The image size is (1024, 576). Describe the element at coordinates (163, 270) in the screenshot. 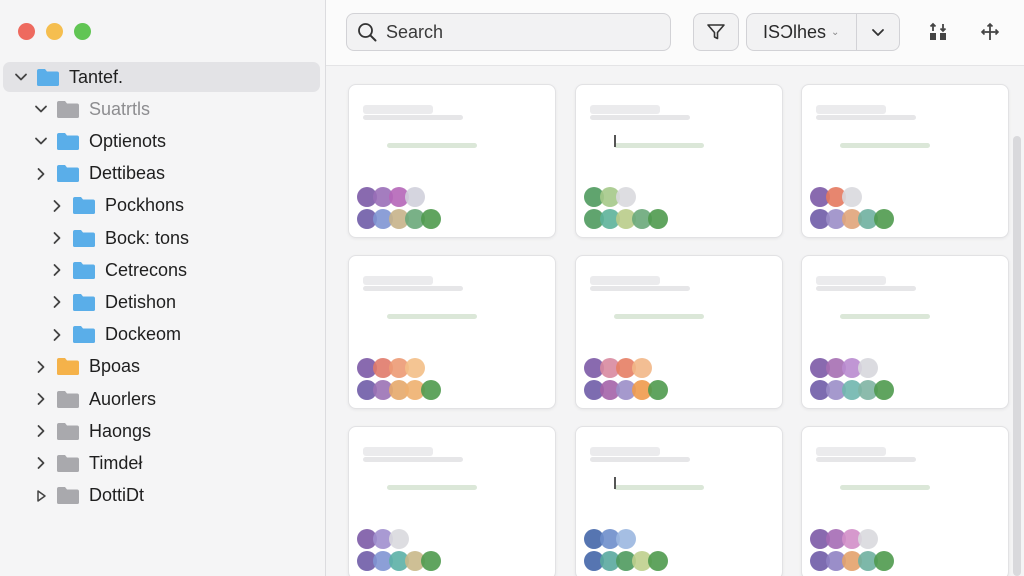

I see `sidebar-item: Cetrecons` at that location.